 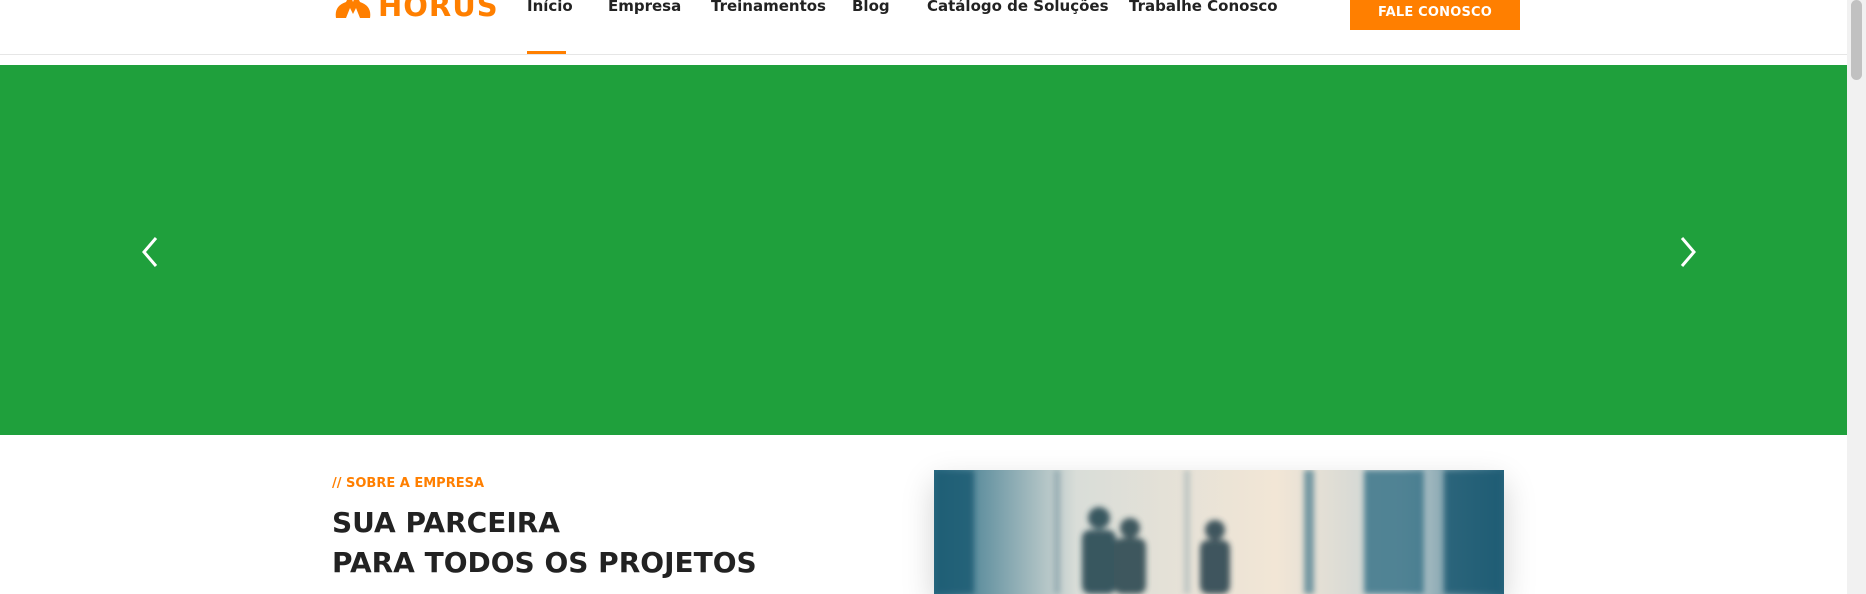 I want to click on slider-next-button, so click(x=1687, y=252).